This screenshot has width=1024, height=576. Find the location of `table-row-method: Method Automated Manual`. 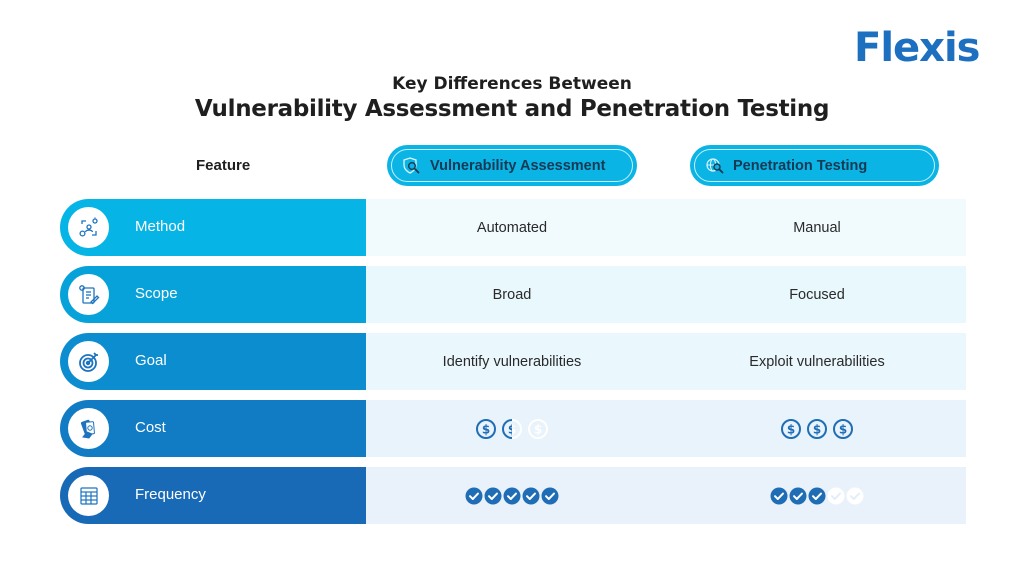

table-row-method: Method Automated Manual is located at coordinates (513, 227).